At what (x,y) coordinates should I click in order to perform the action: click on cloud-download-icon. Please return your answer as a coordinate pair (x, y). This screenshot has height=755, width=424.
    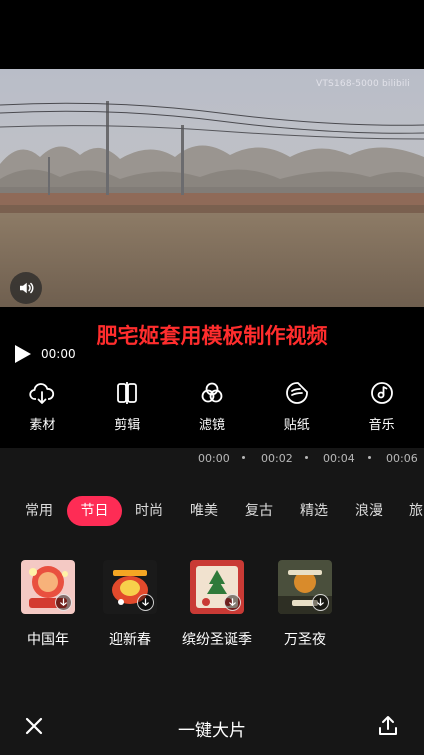
    Looking at the image, I should click on (42, 393).